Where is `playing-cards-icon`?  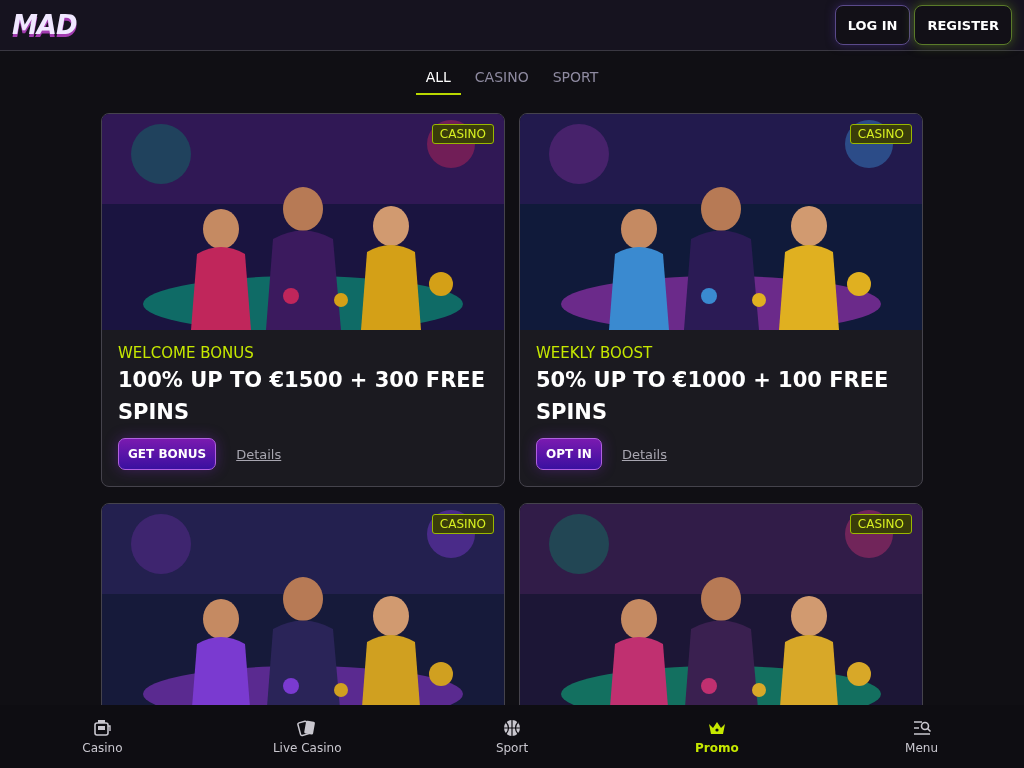 playing-cards-icon is located at coordinates (307, 728).